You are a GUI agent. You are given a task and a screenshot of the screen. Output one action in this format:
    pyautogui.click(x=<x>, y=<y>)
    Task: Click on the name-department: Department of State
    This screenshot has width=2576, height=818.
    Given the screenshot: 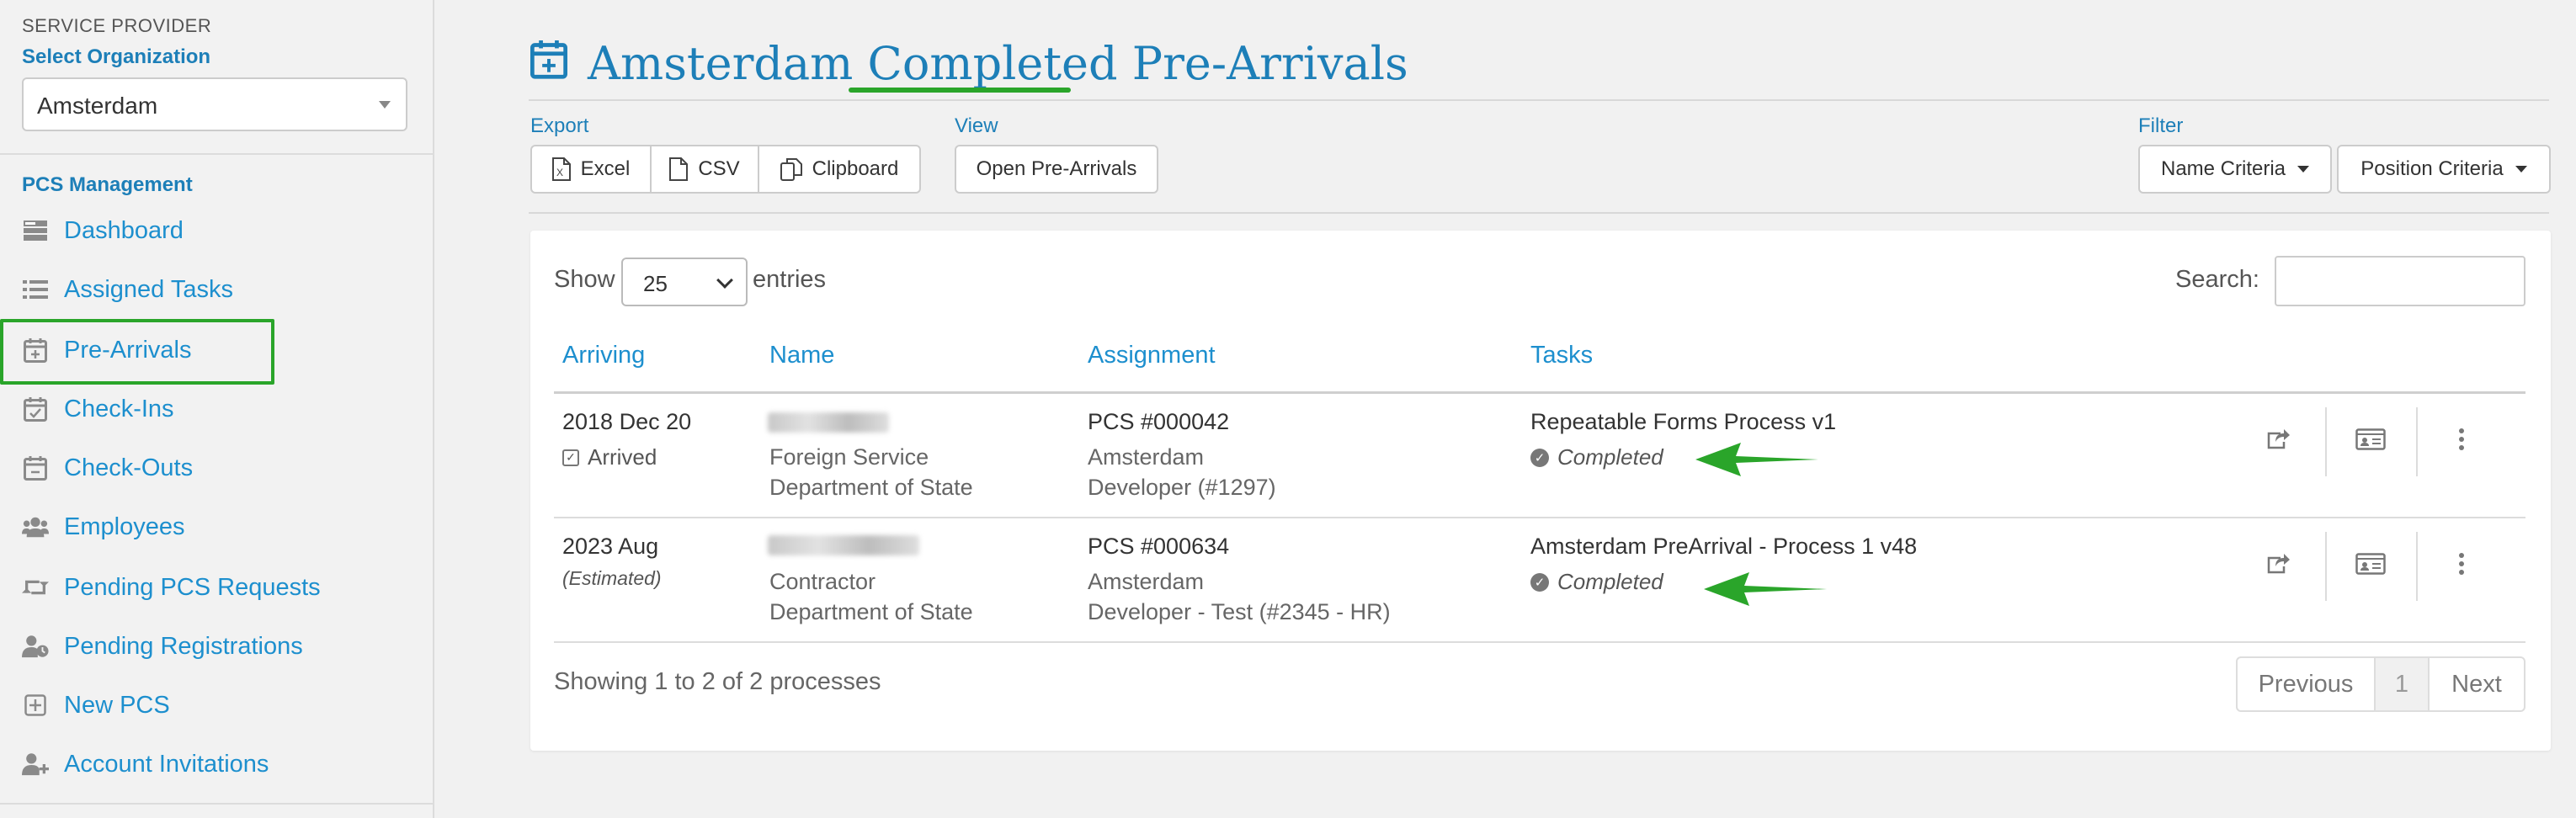 What is the action you would take?
    pyautogui.click(x=871, y=487)
    